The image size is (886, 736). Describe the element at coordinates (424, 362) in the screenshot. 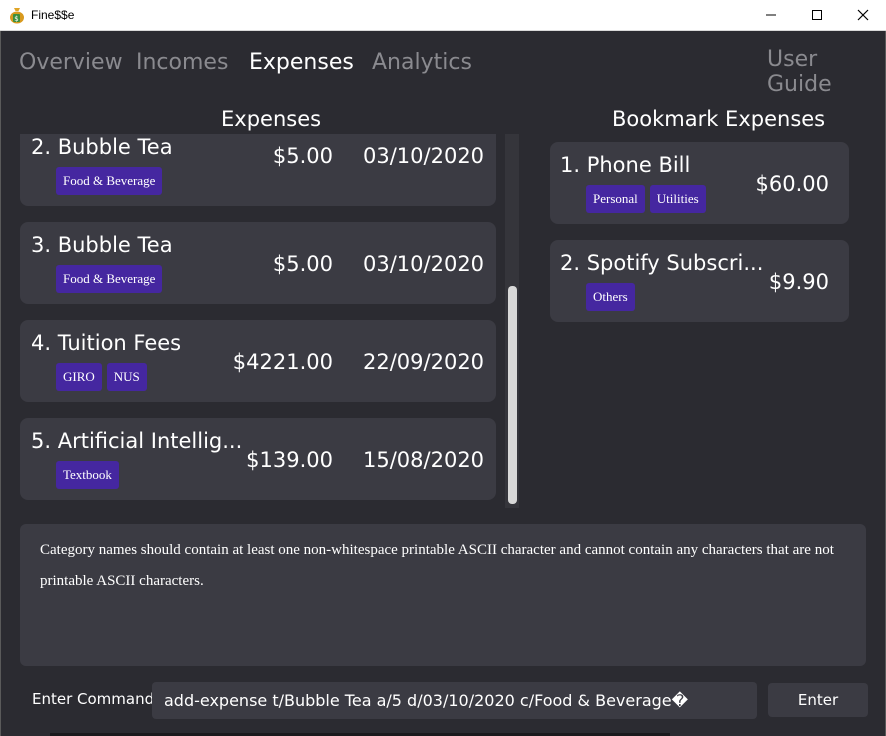

I see `expense-date: 22/09/2020` at that location.